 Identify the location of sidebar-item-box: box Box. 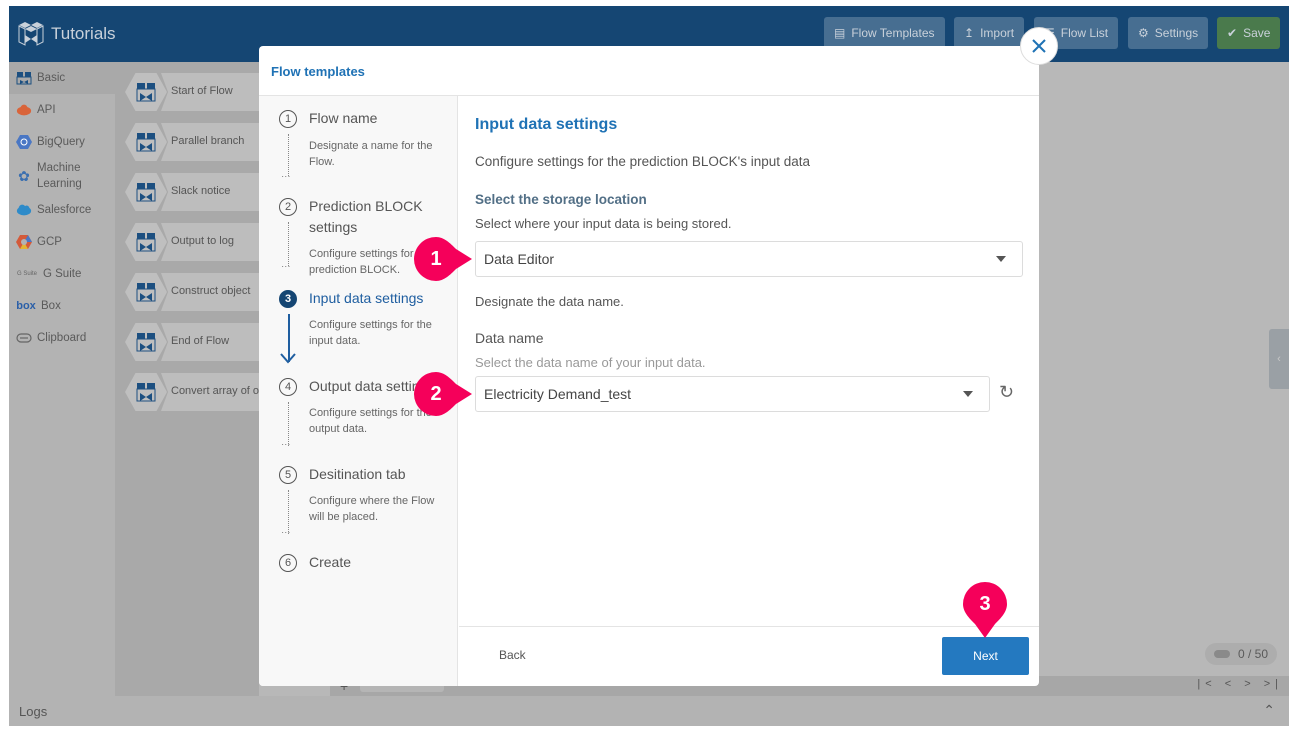
(62, 306).